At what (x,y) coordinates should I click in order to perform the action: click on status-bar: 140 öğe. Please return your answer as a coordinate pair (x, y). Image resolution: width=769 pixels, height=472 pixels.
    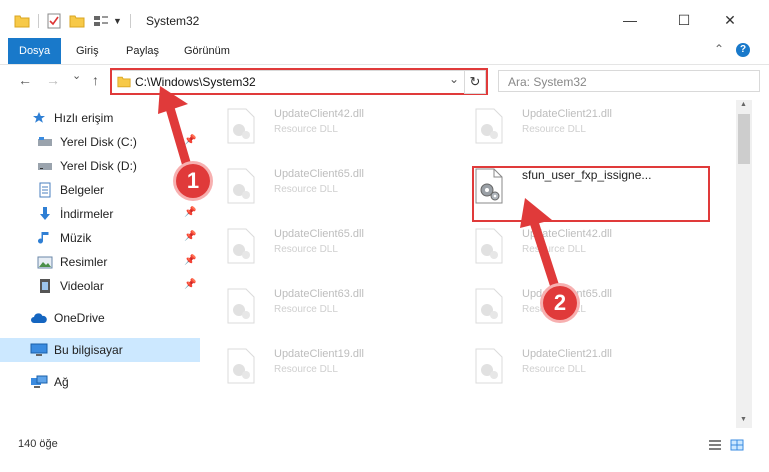
    Looking at the image, I should click on (384, 444).